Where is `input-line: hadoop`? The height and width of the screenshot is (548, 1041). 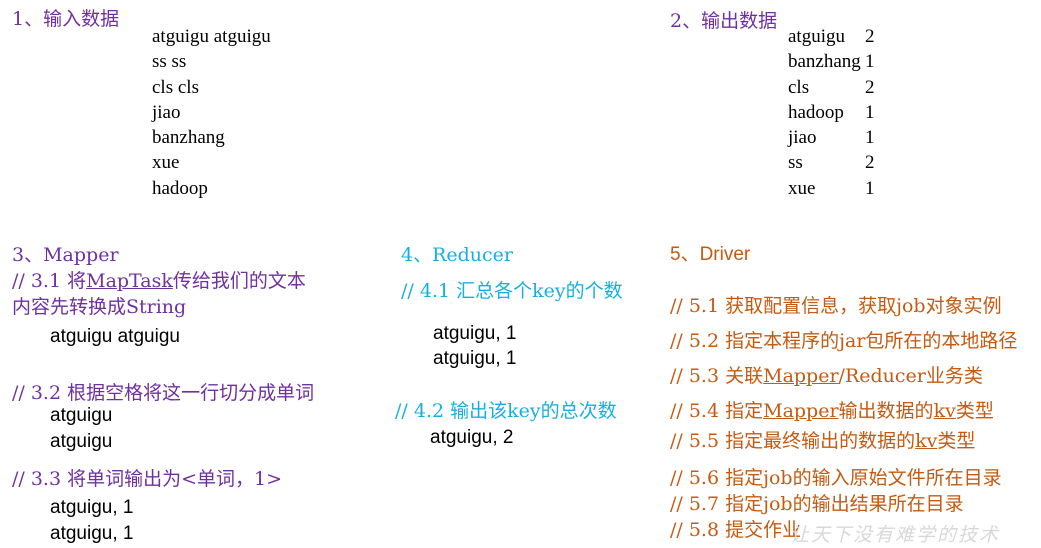 input-line: hadoop is located at coordinates (180, 188).